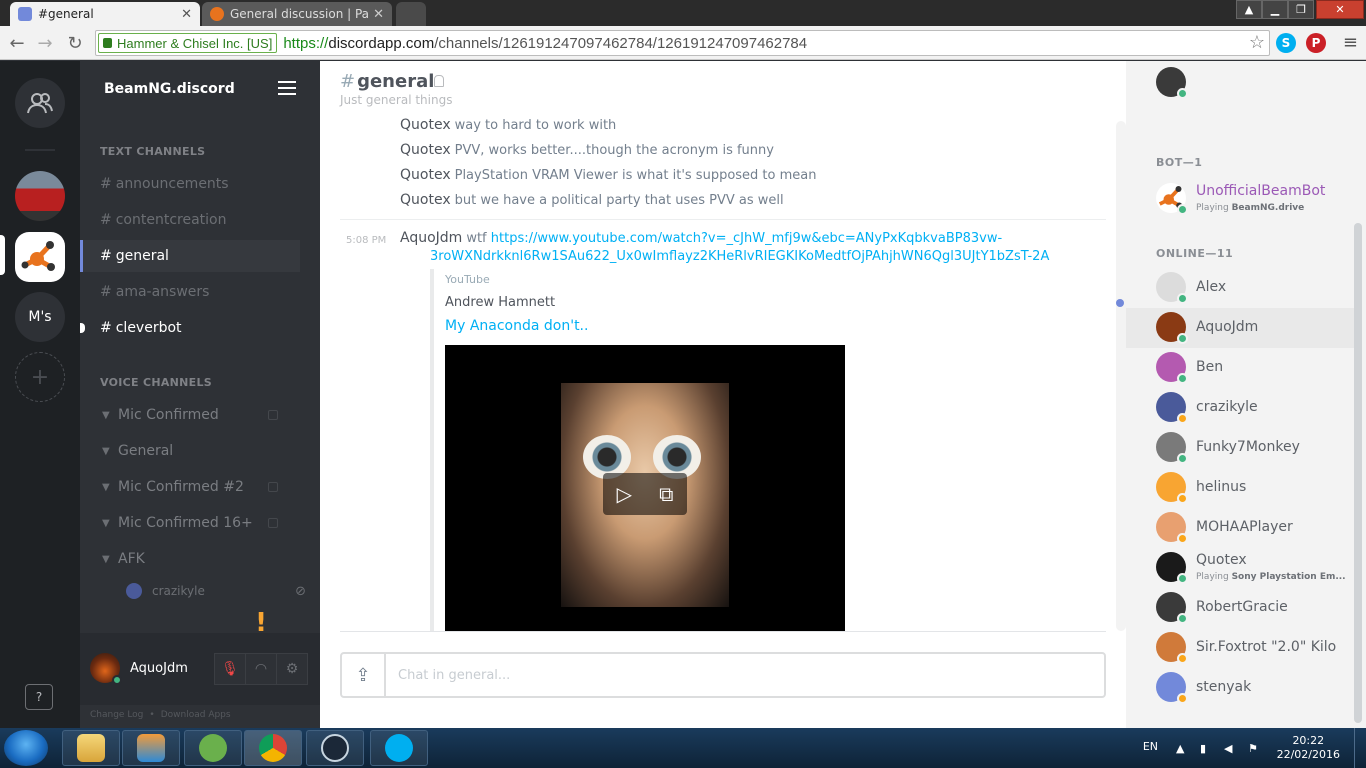 The image size is (1366, 768). Describe the element at coordinates (516, 326) in the screenshot. I see `embed-title: My Anaconda don't..` at that location.